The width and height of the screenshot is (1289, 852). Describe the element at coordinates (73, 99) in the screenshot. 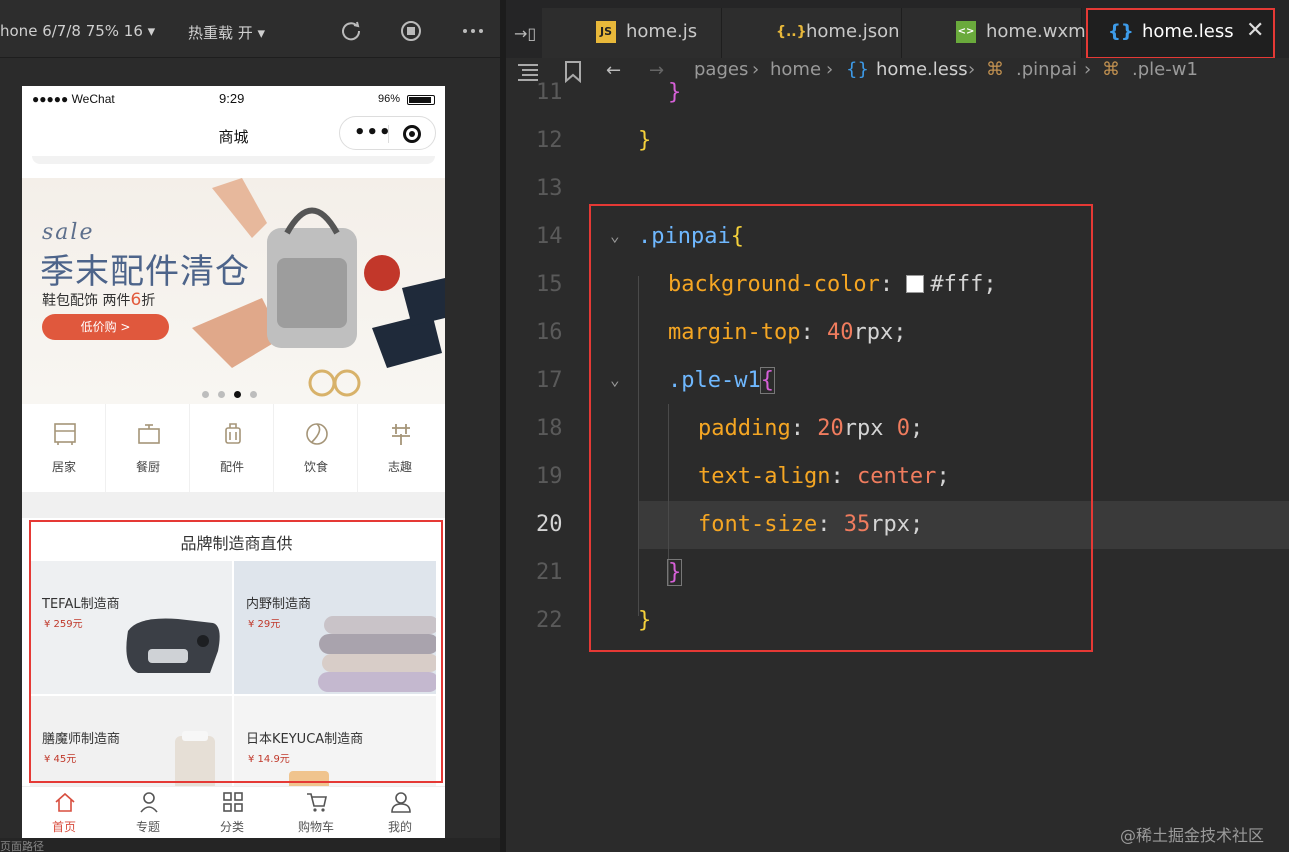

I see `carrier-label: ●●●●● WeChat` at that location.